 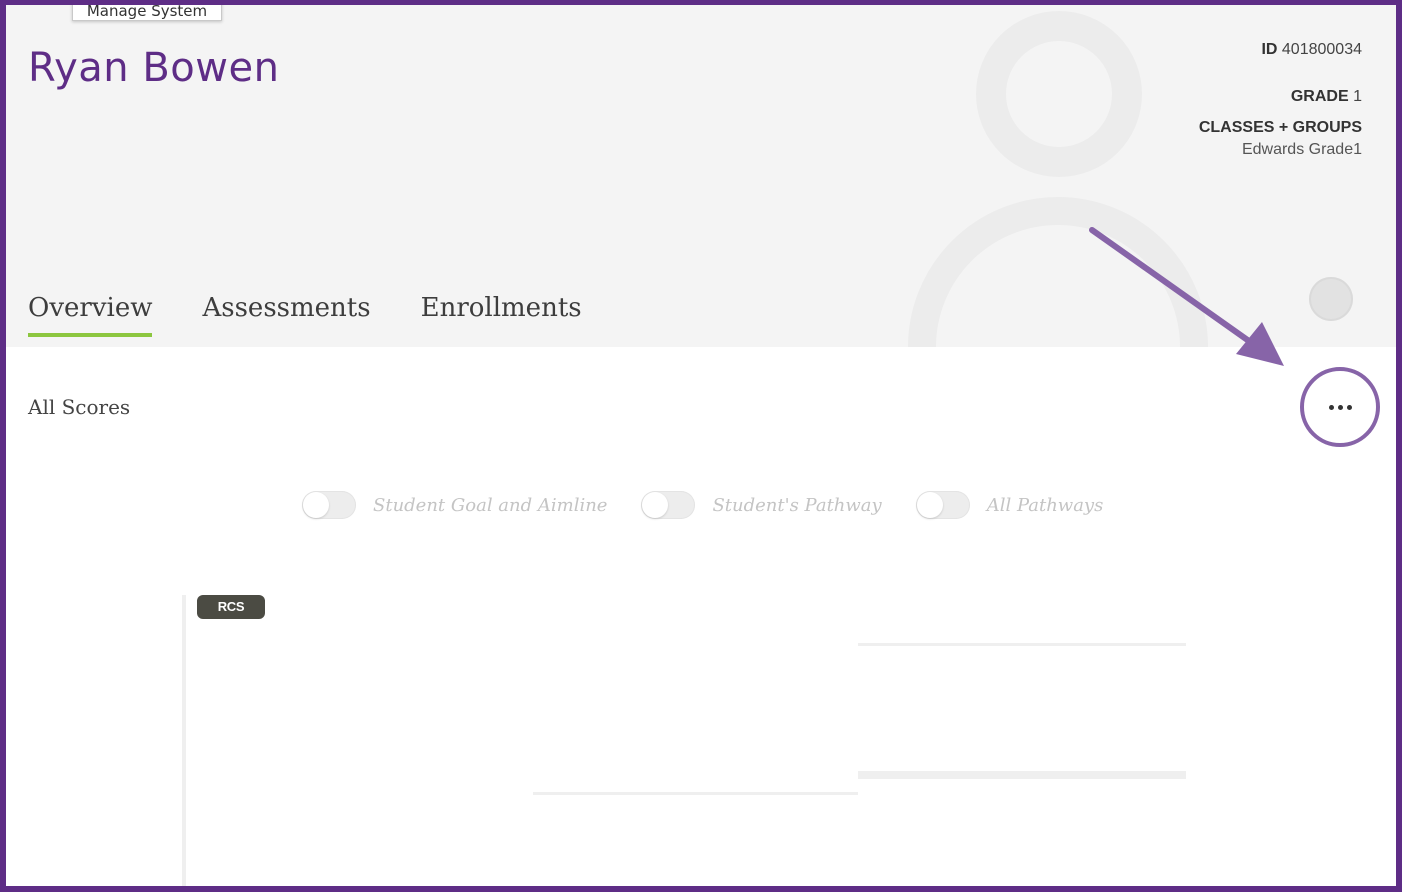 What do you see at coordinates (1357, 96) in the screenshot?
I see `grade-value: 1` at bounding box center [1357, 96].